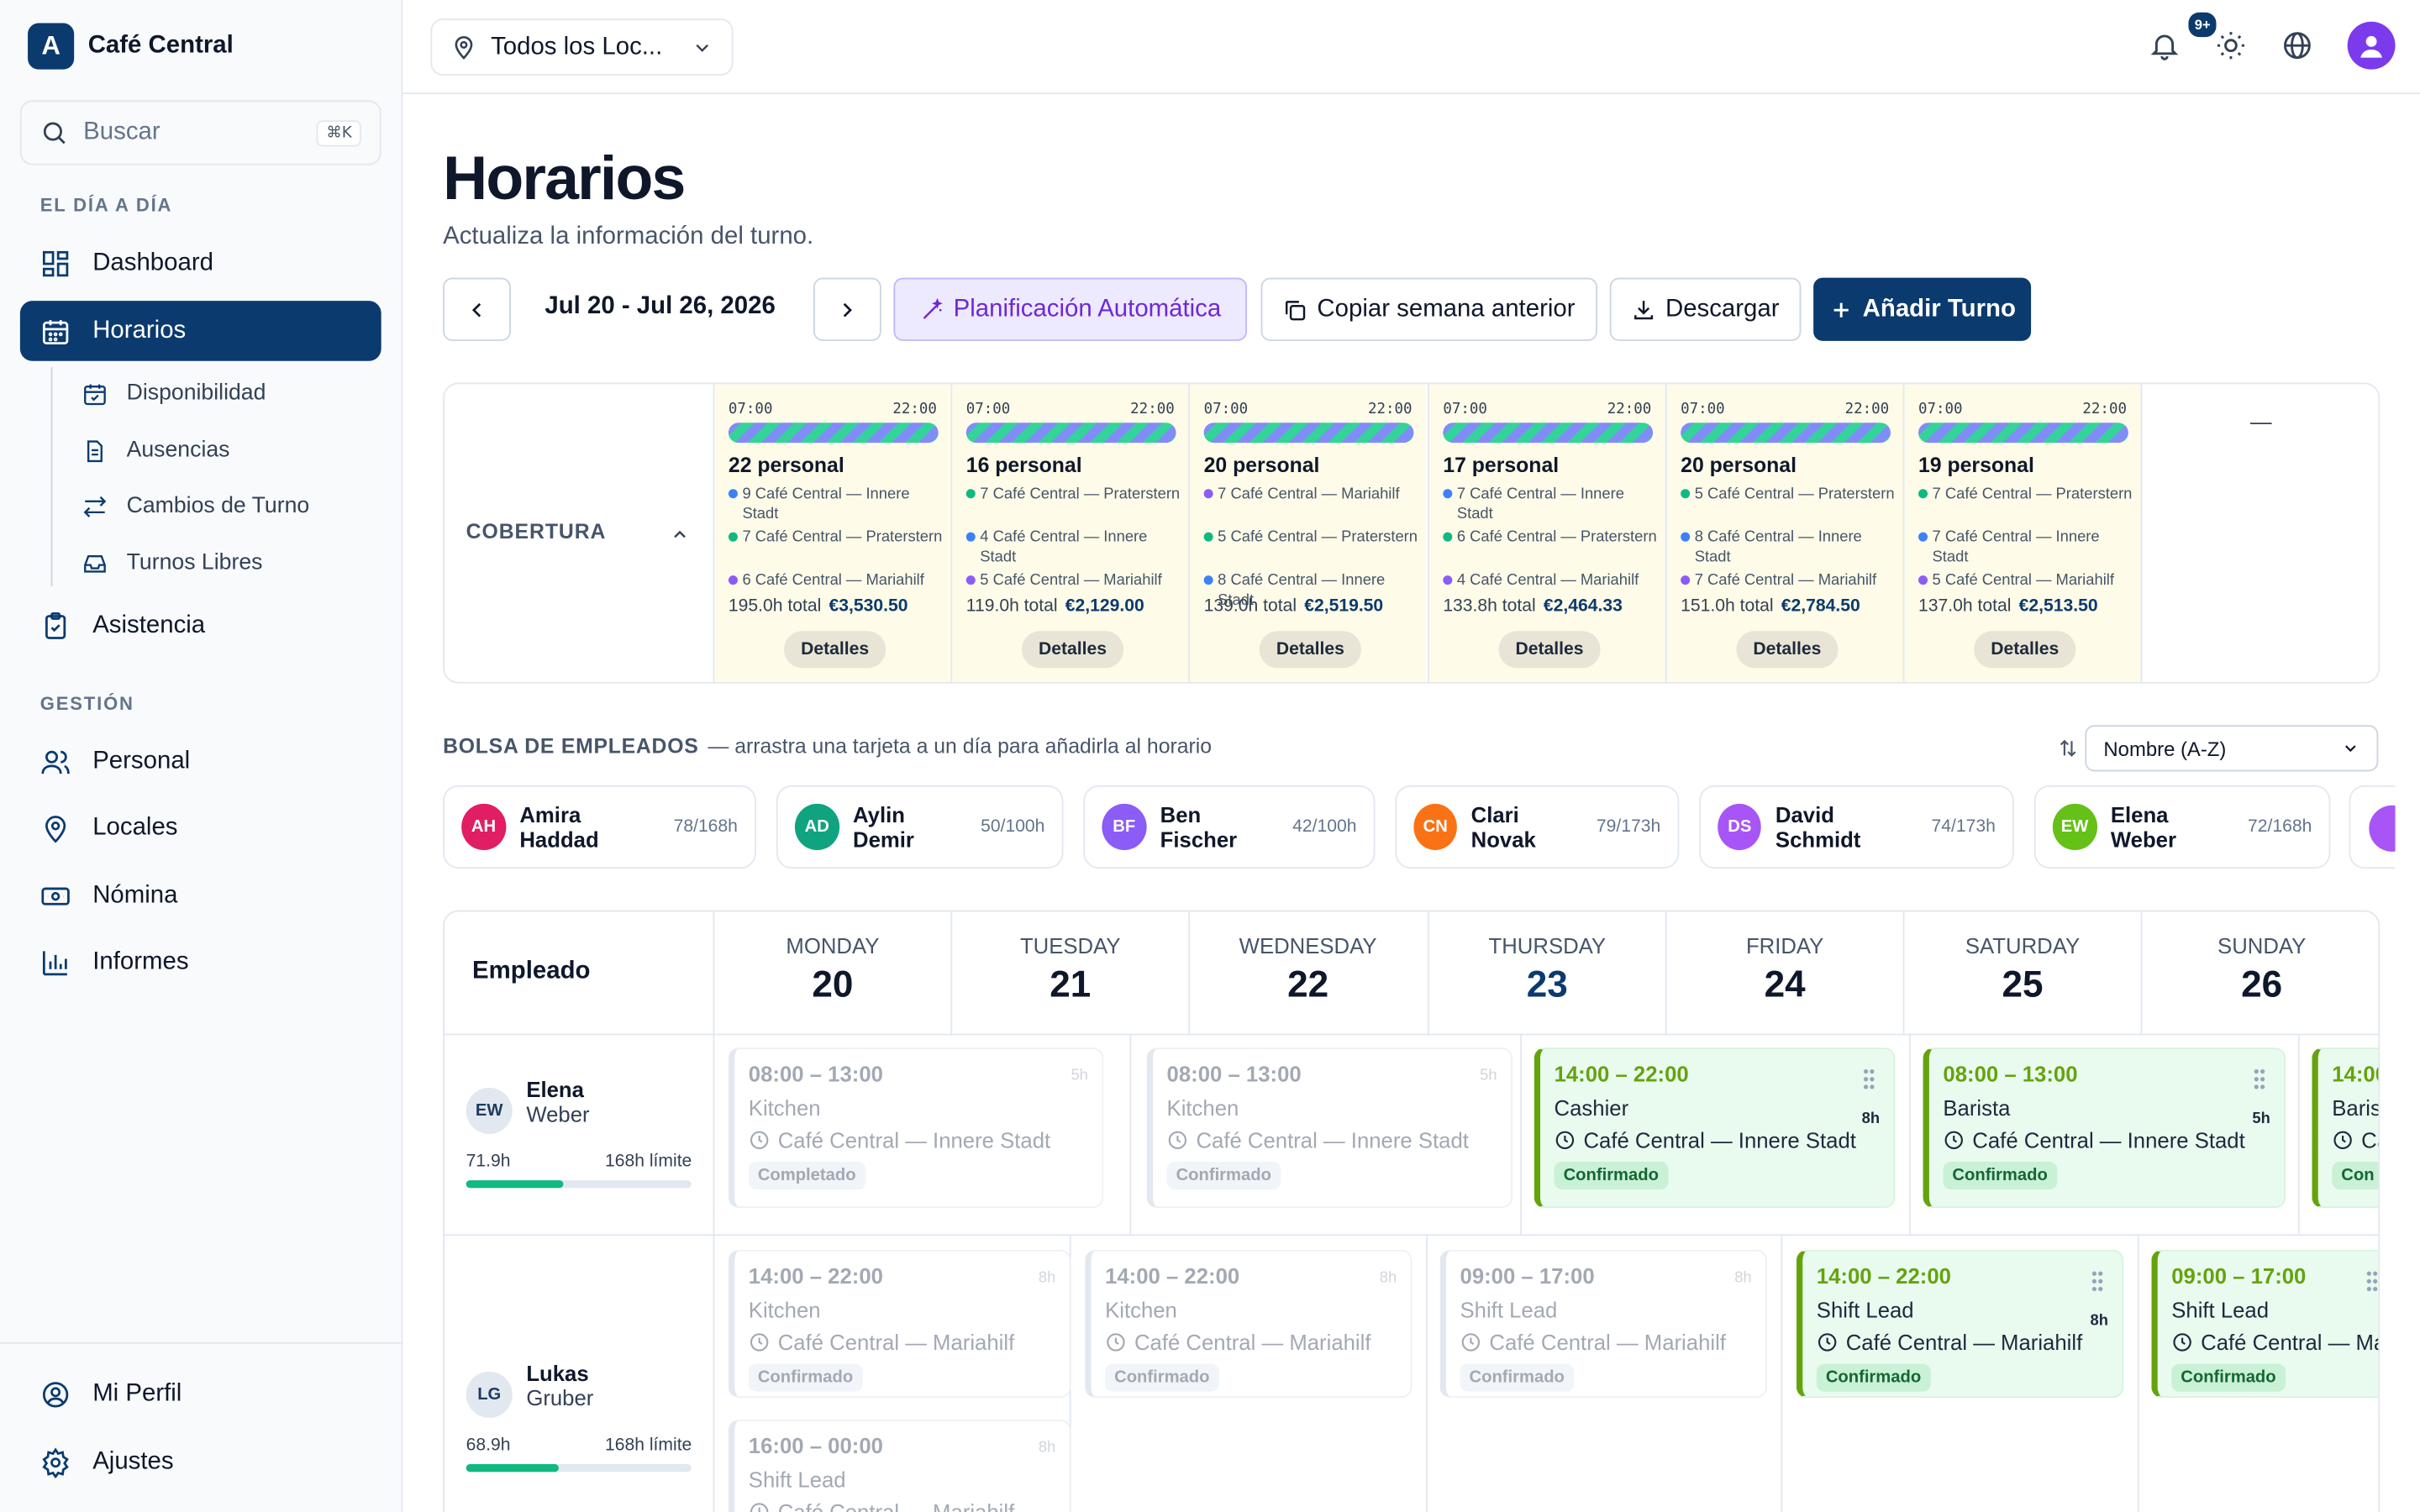 This screenshot has width=2420, height=1512. I want to click on prev-week-button, so click(477, 309).